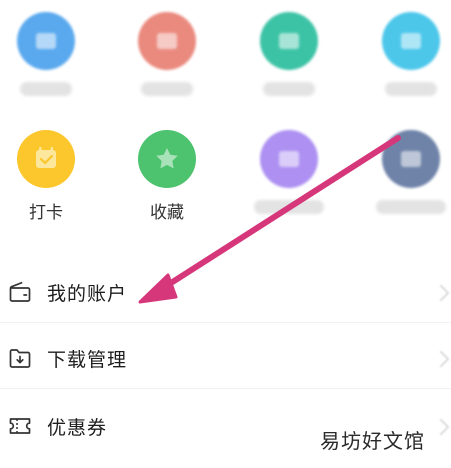 The height and width of the screenshot is (468, 451). Describe the element at coordinates (372, 441) in the screenshot. I see `watermark: 易坊好文馆` at that location.